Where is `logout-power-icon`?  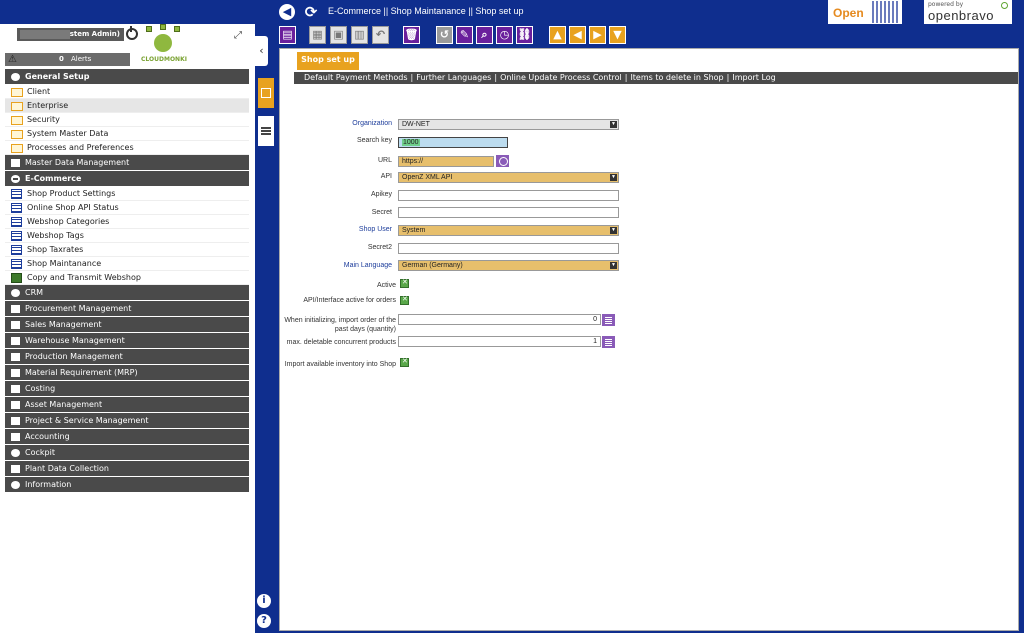 logout-power-icon is located at coordinates (132, 33).